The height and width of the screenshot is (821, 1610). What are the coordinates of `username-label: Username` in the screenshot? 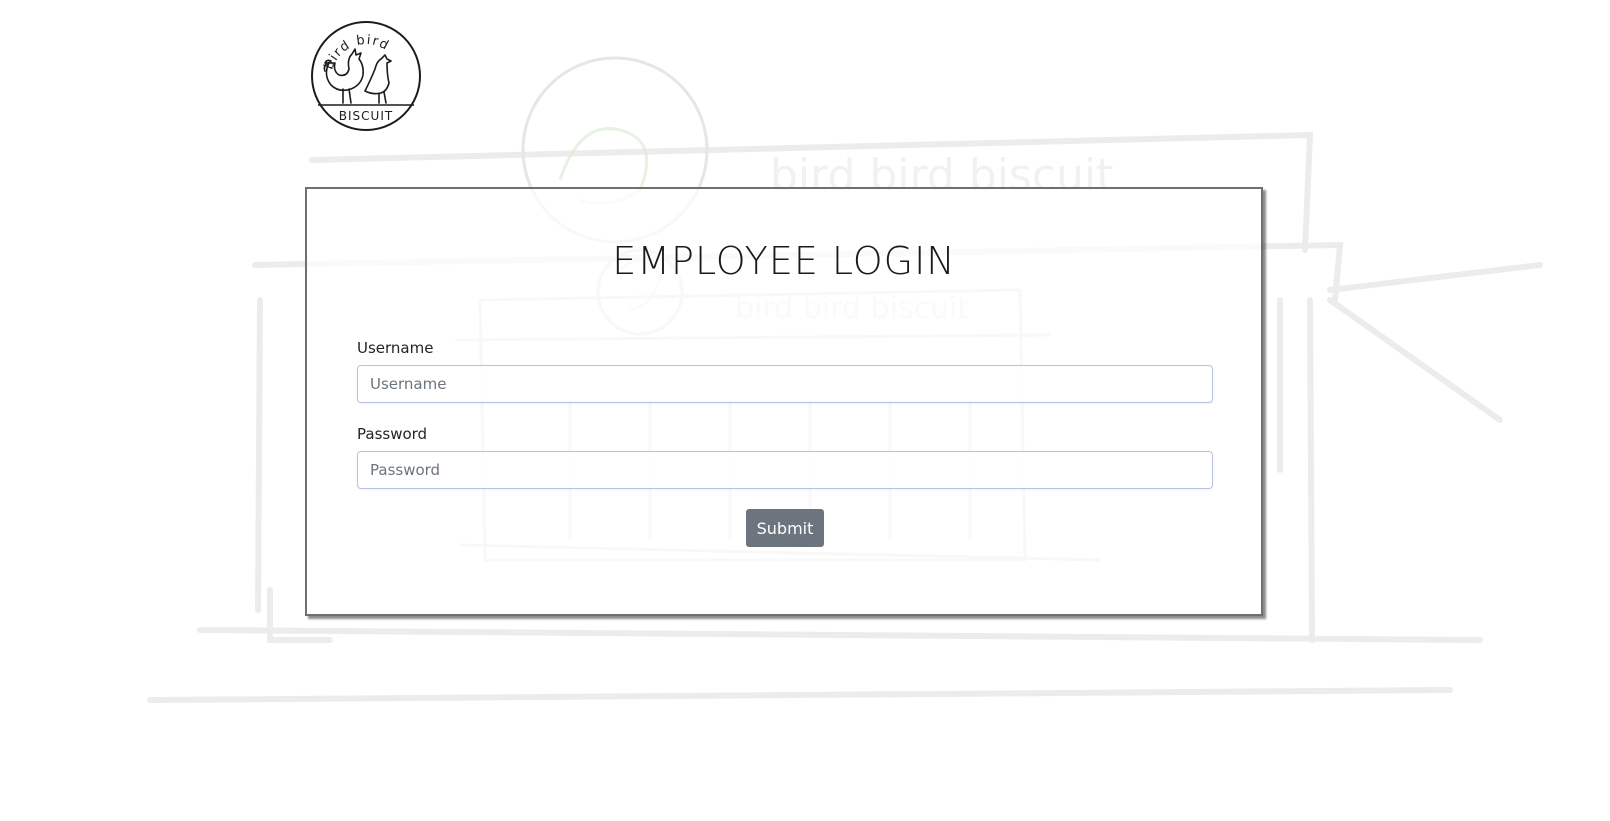 It's located at (395, 348).